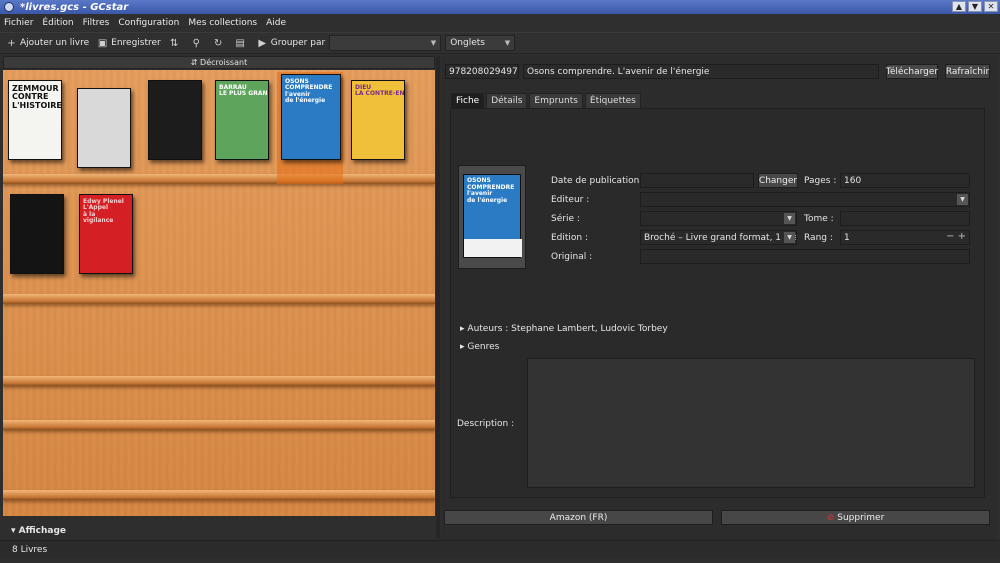 The height and width of the screenshot is (563, 1000). What do you see at coordinates (311, 117) in the screenshot?
I see `book-cover: OSONS COMPRENDRE l'avenir de l'énergie` at bounding box center [311, 117].